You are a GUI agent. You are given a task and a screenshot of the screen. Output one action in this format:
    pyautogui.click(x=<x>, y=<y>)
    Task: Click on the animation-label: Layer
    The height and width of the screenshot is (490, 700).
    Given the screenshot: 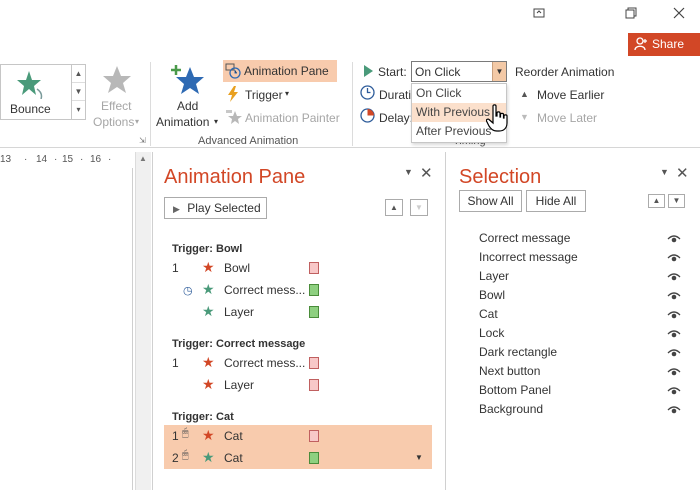 What is the action you would take?
    pyautogui.click(x=239, y=312)
    